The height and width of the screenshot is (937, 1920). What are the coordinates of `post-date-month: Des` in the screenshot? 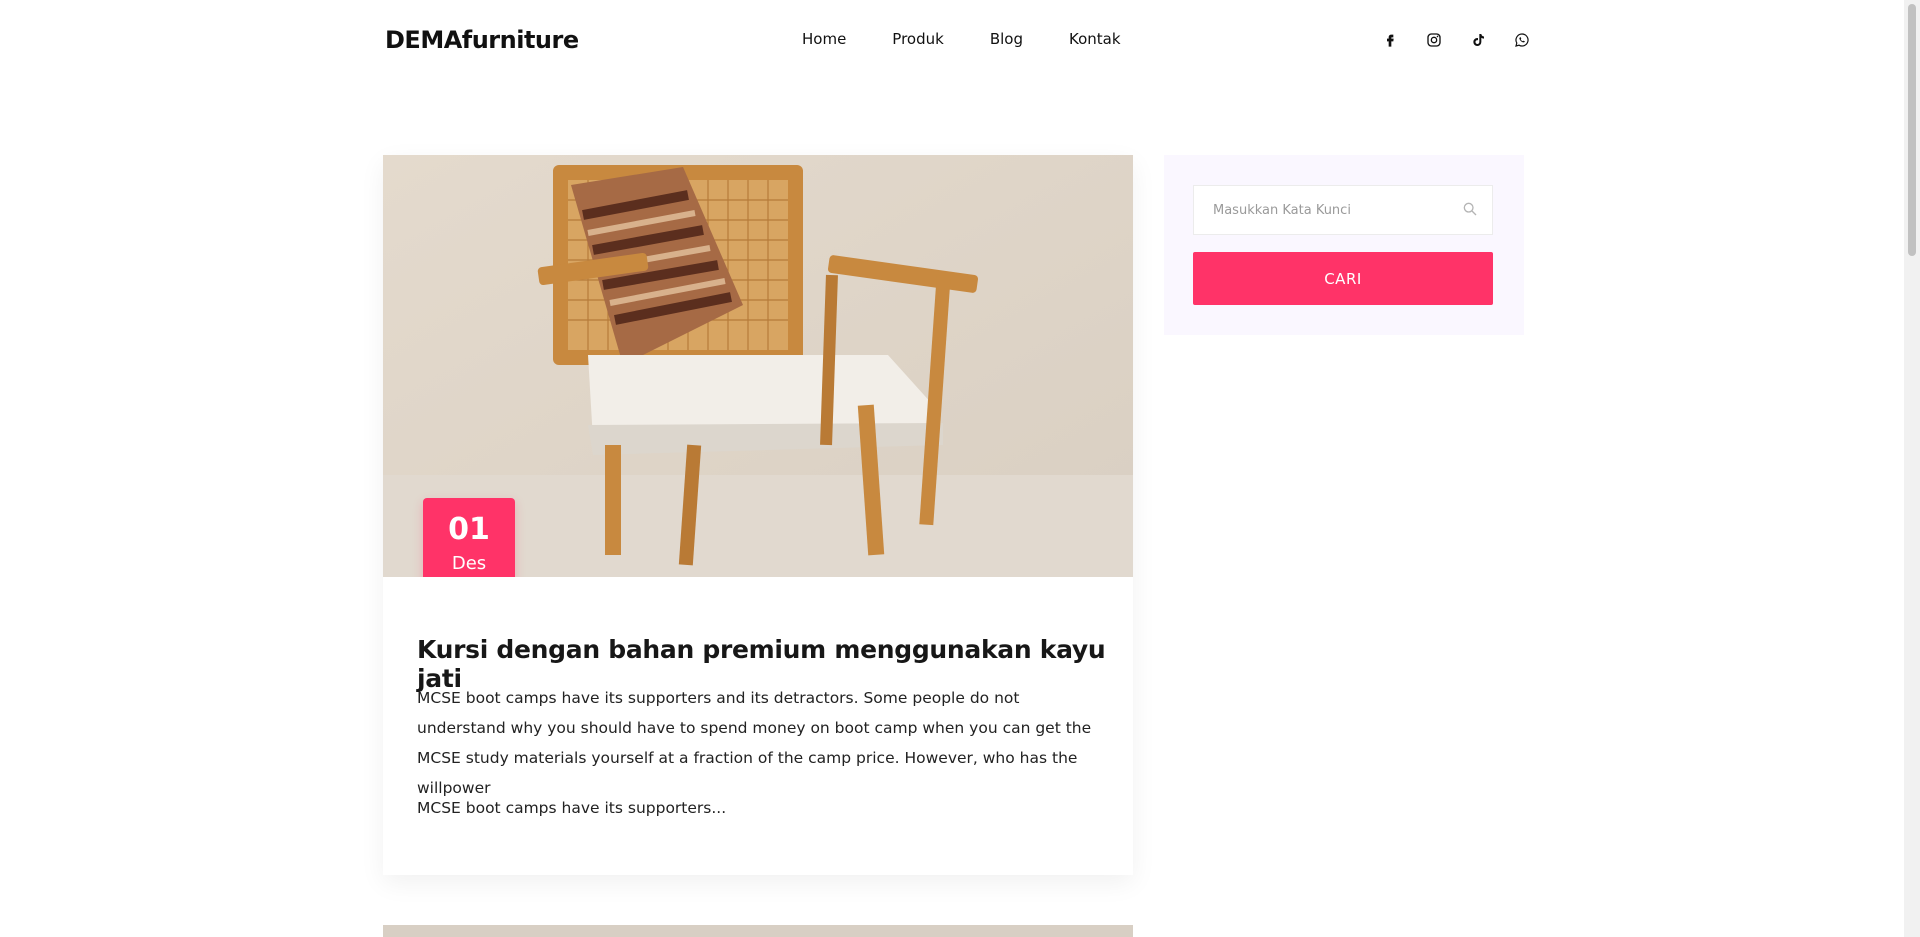 It's located at (469, 563).